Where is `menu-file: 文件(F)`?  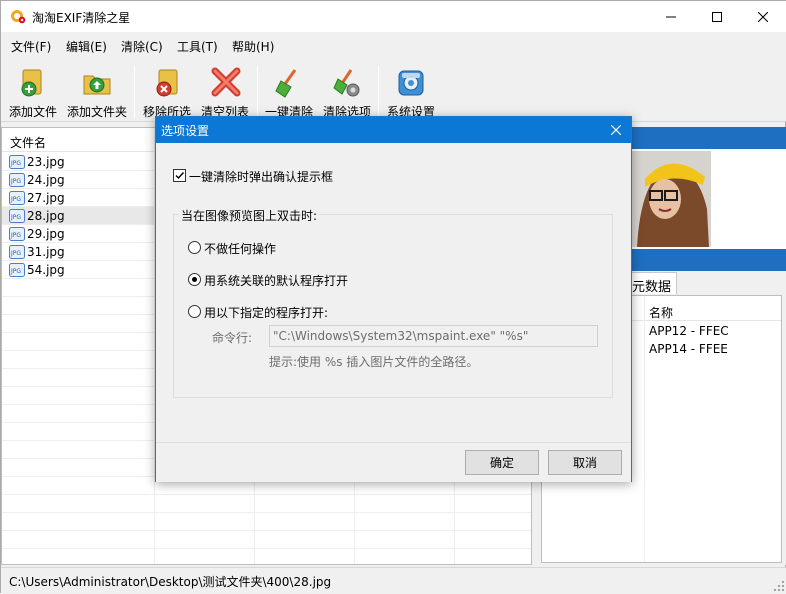
menu-file: 文件(F) is located at coordinates (31, 46).